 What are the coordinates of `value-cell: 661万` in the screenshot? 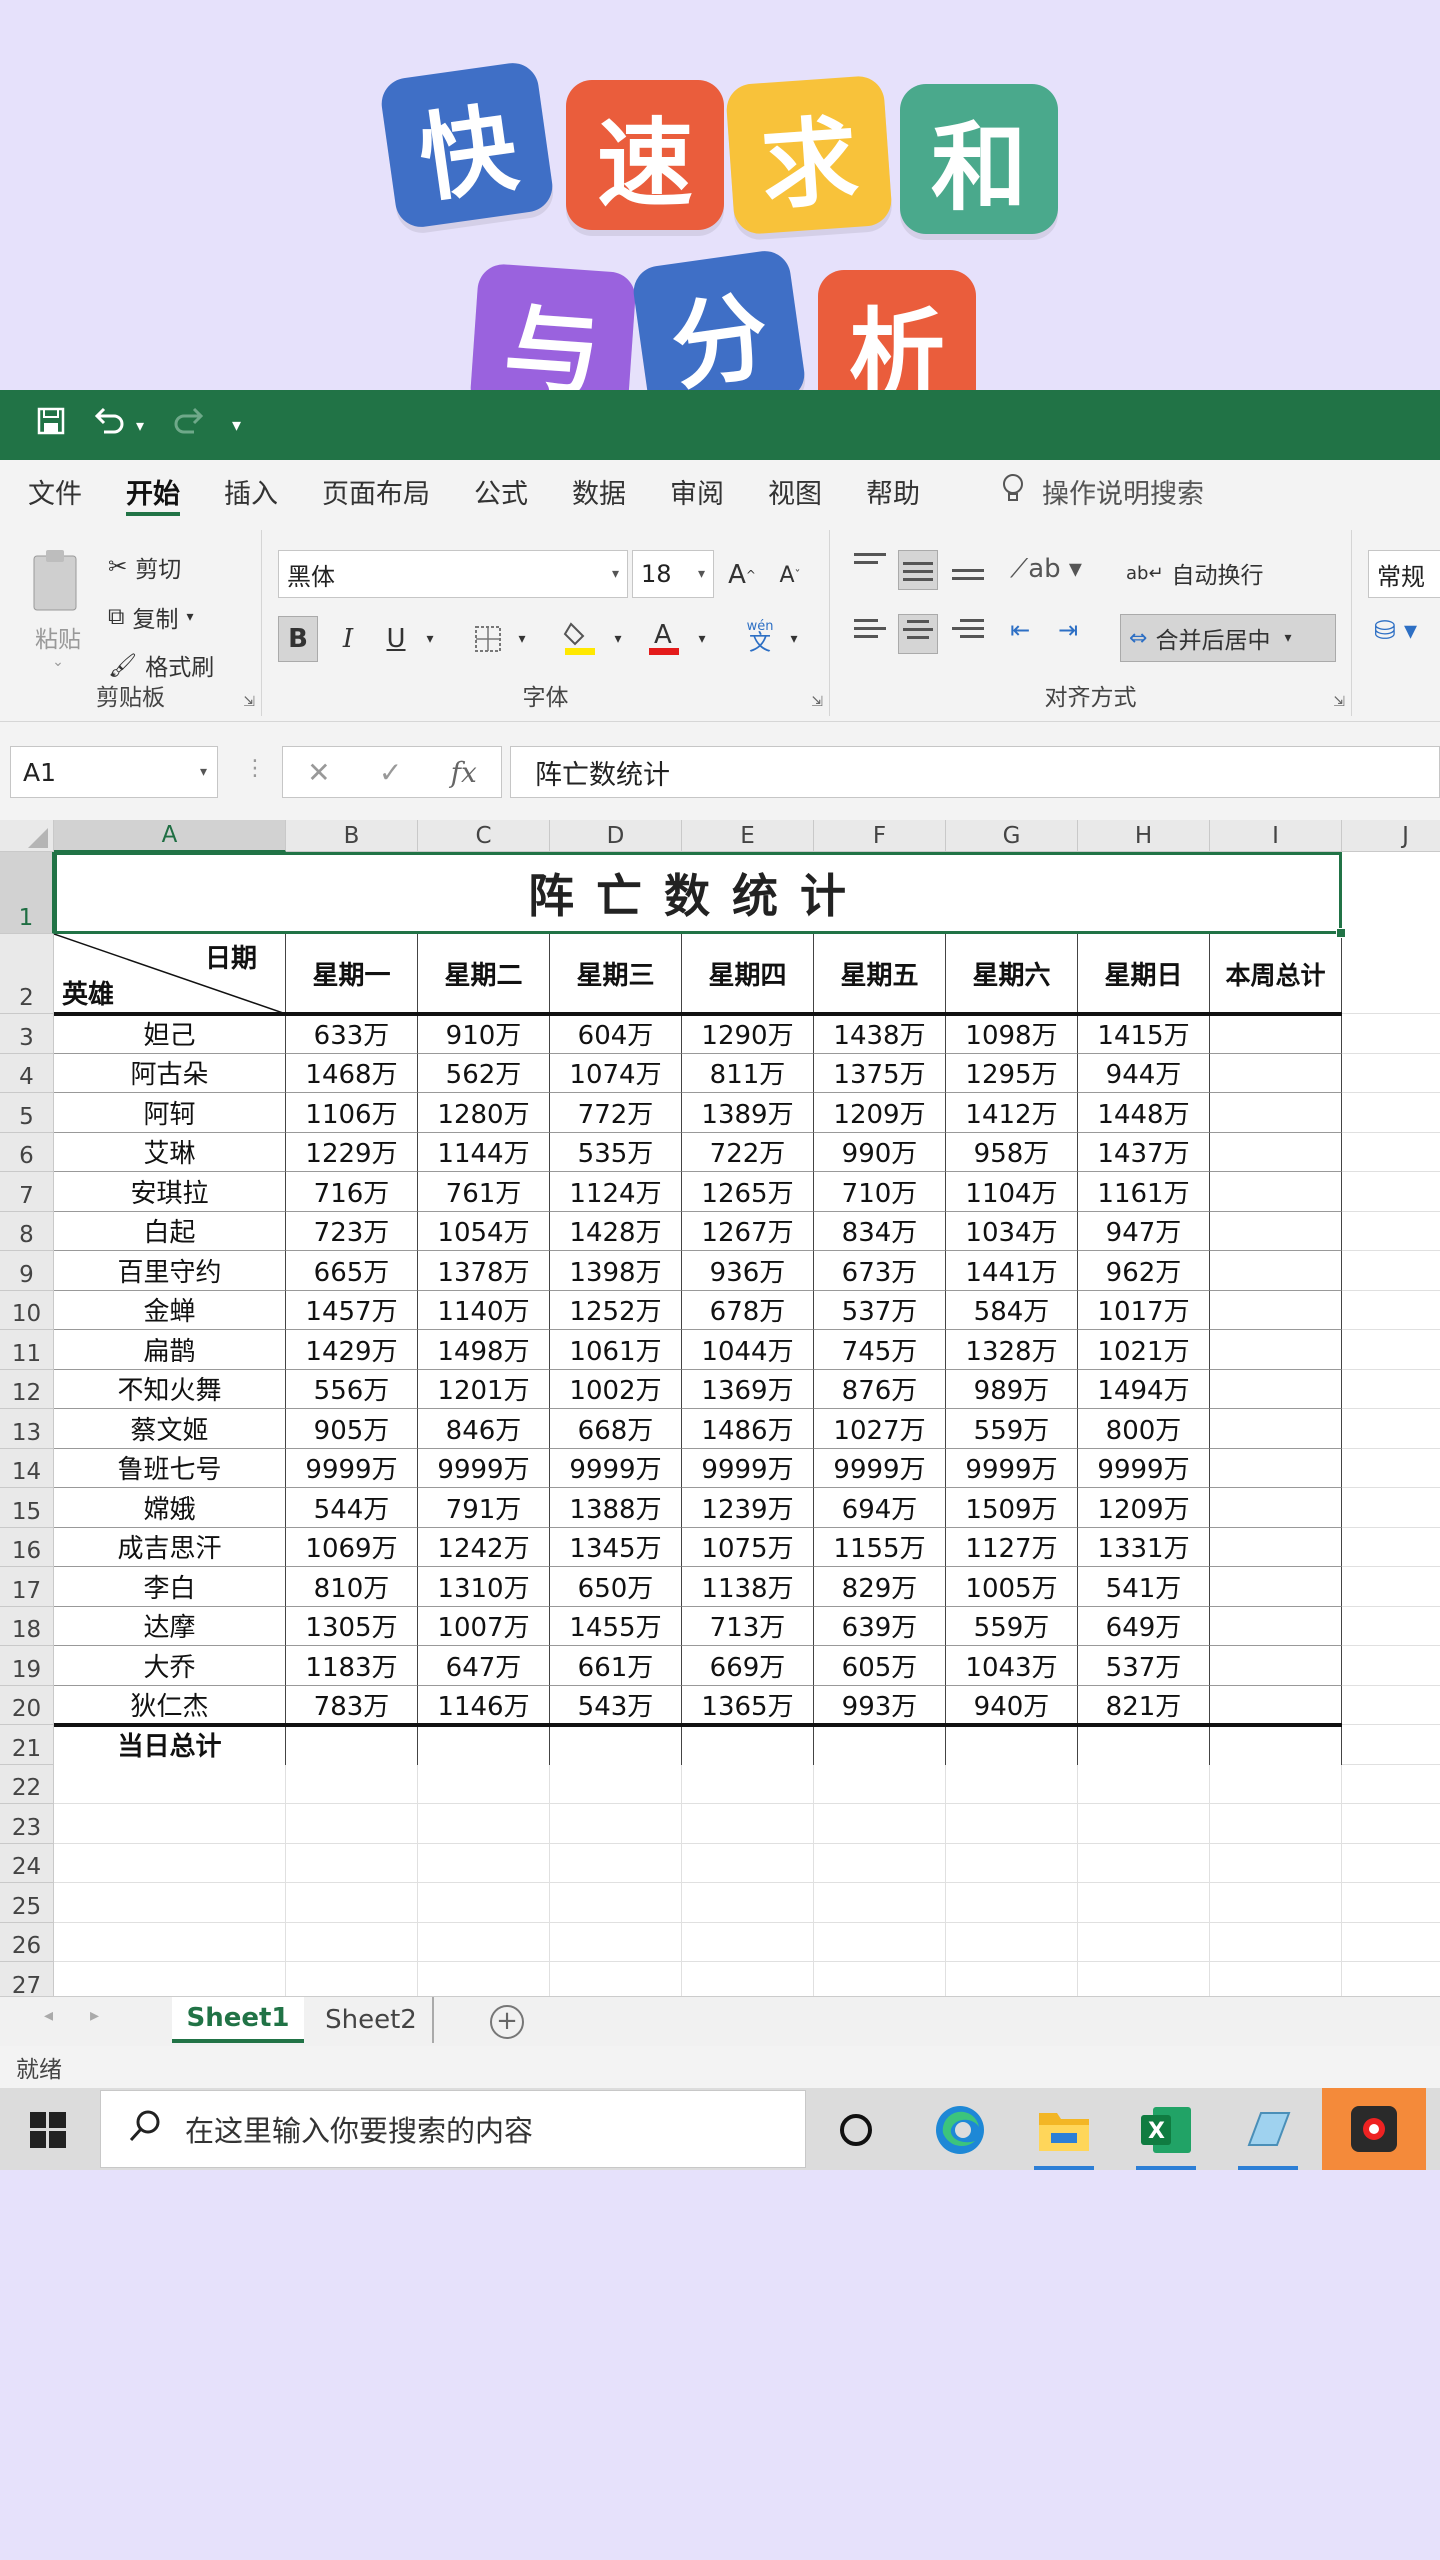 It's located at (616, 1666).